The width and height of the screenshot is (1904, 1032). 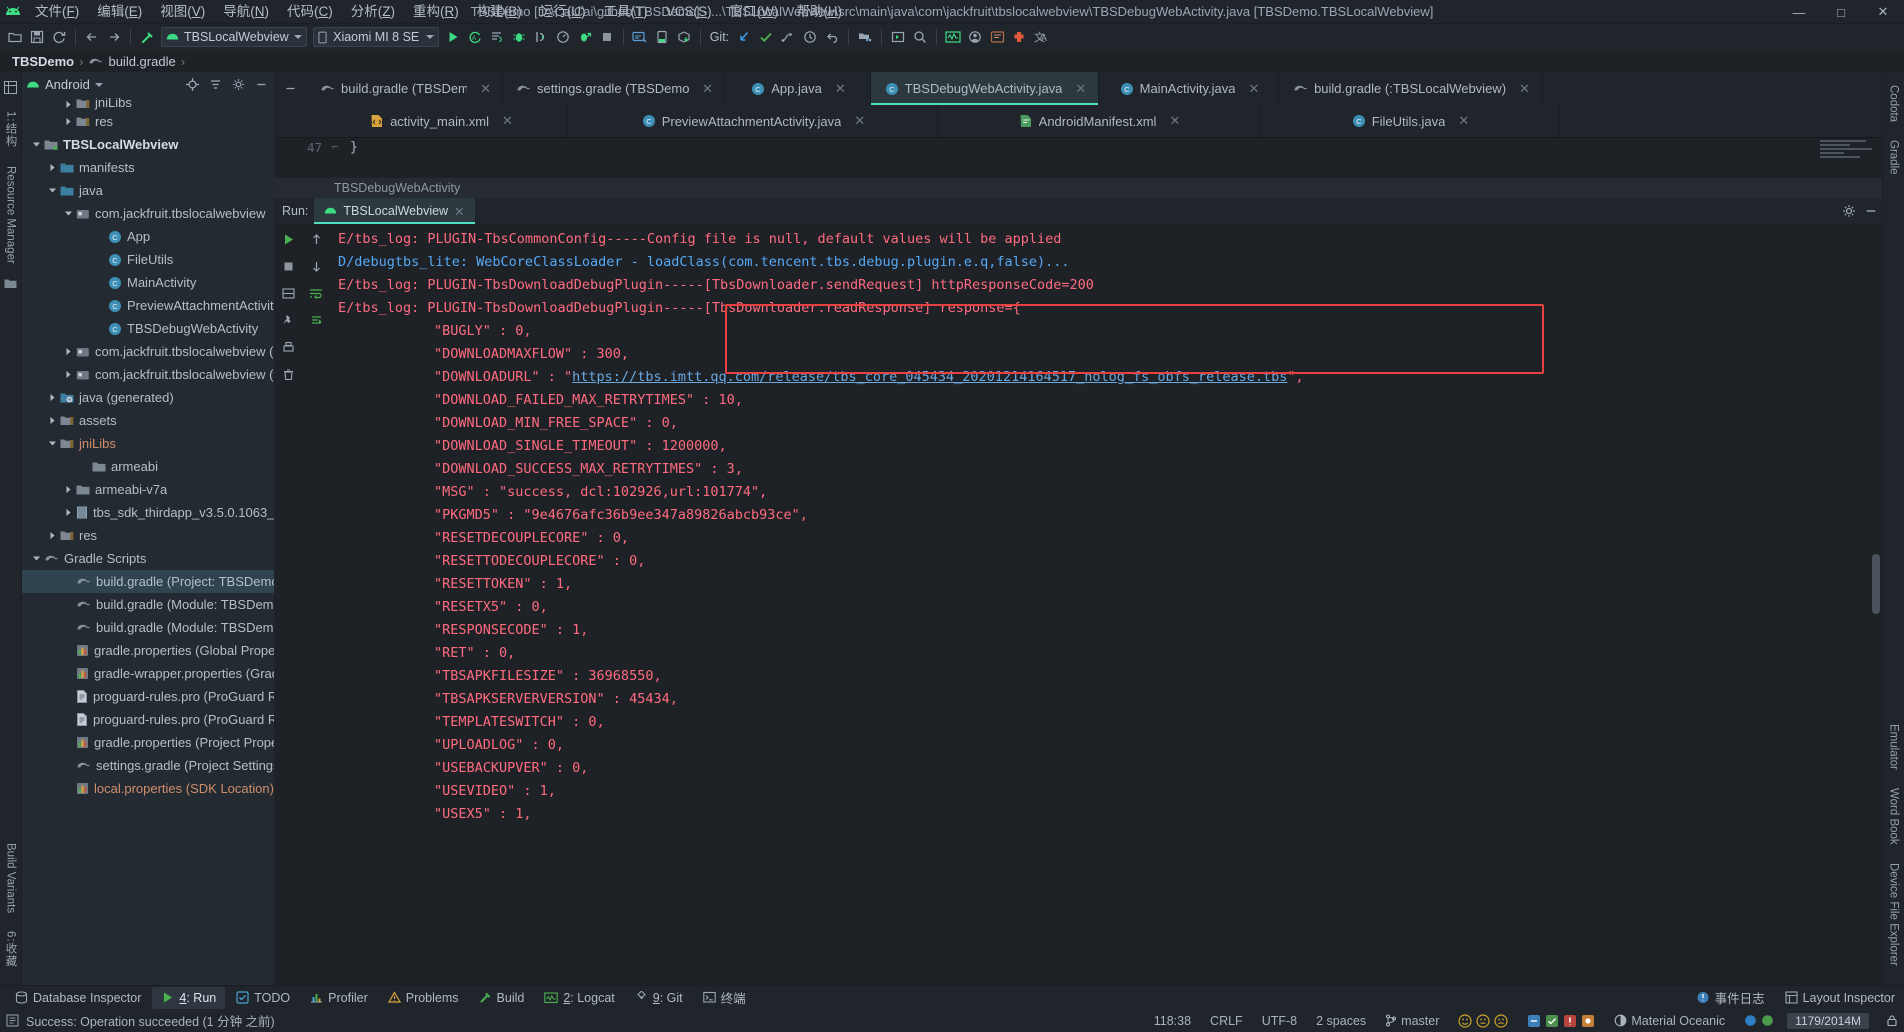 What do you see at coordinates (499, 12) in the screenshot?
I see `menu-item-7: 构建(B)` at bounding box center [499, 12].